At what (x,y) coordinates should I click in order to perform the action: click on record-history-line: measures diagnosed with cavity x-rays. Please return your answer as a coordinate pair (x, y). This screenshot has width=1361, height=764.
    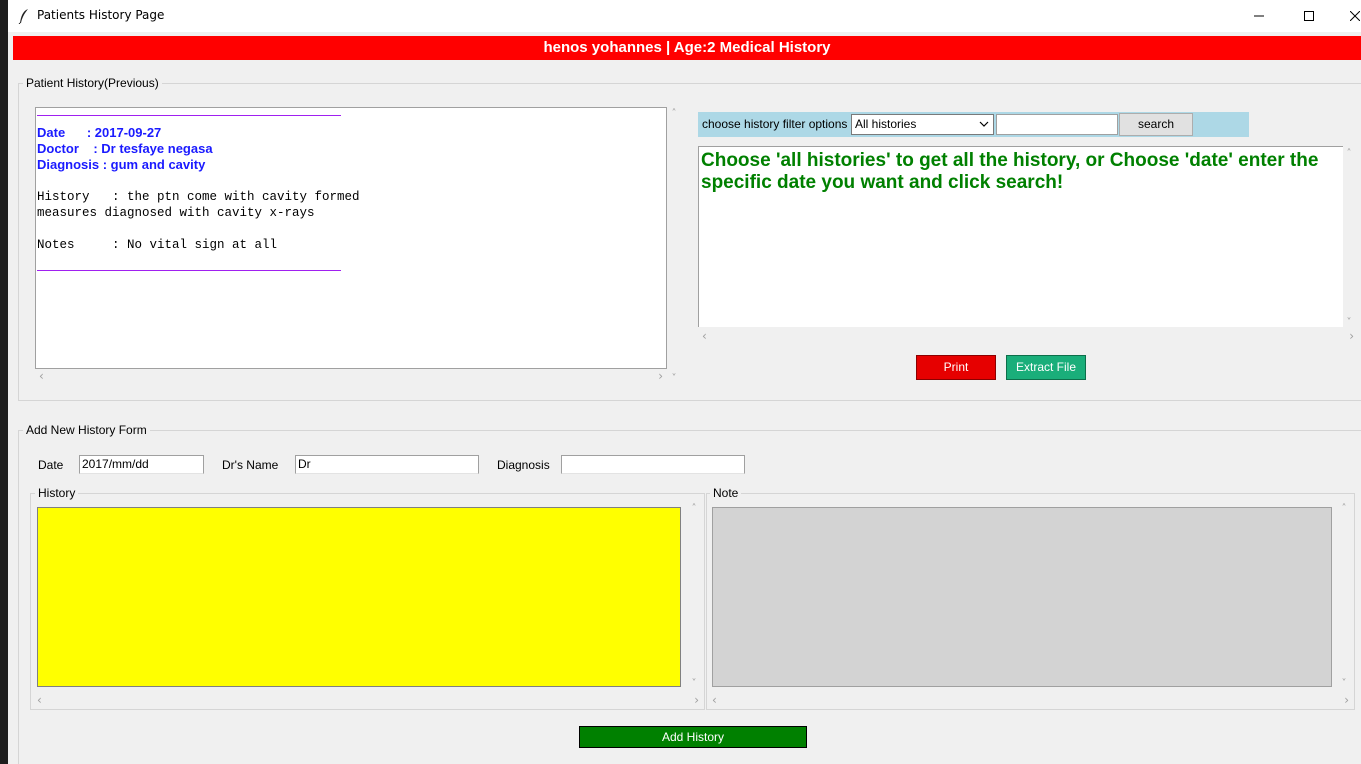
    Looking at the image, I should click on (176, 213).